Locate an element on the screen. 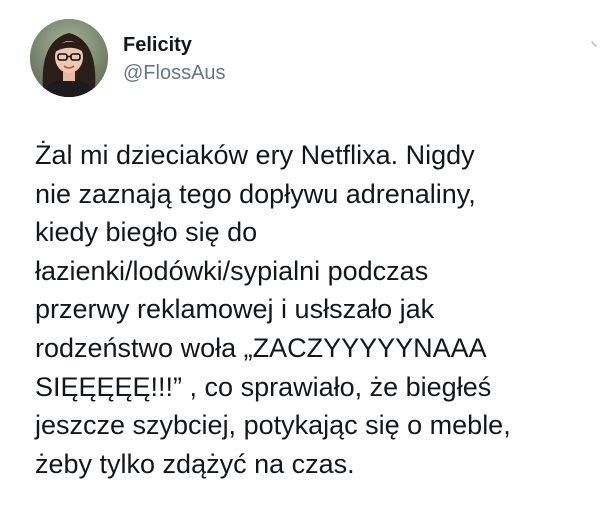  avatar is located at coordinates (69, 58).